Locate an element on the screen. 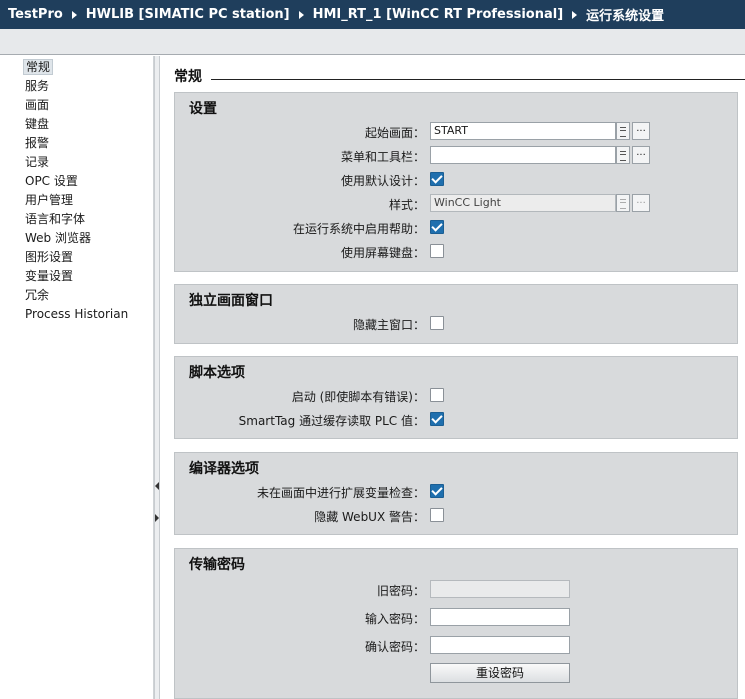 The width and height of the screenshot is (745, 699). collapse-left-icon is located at coordinates (157, 486).